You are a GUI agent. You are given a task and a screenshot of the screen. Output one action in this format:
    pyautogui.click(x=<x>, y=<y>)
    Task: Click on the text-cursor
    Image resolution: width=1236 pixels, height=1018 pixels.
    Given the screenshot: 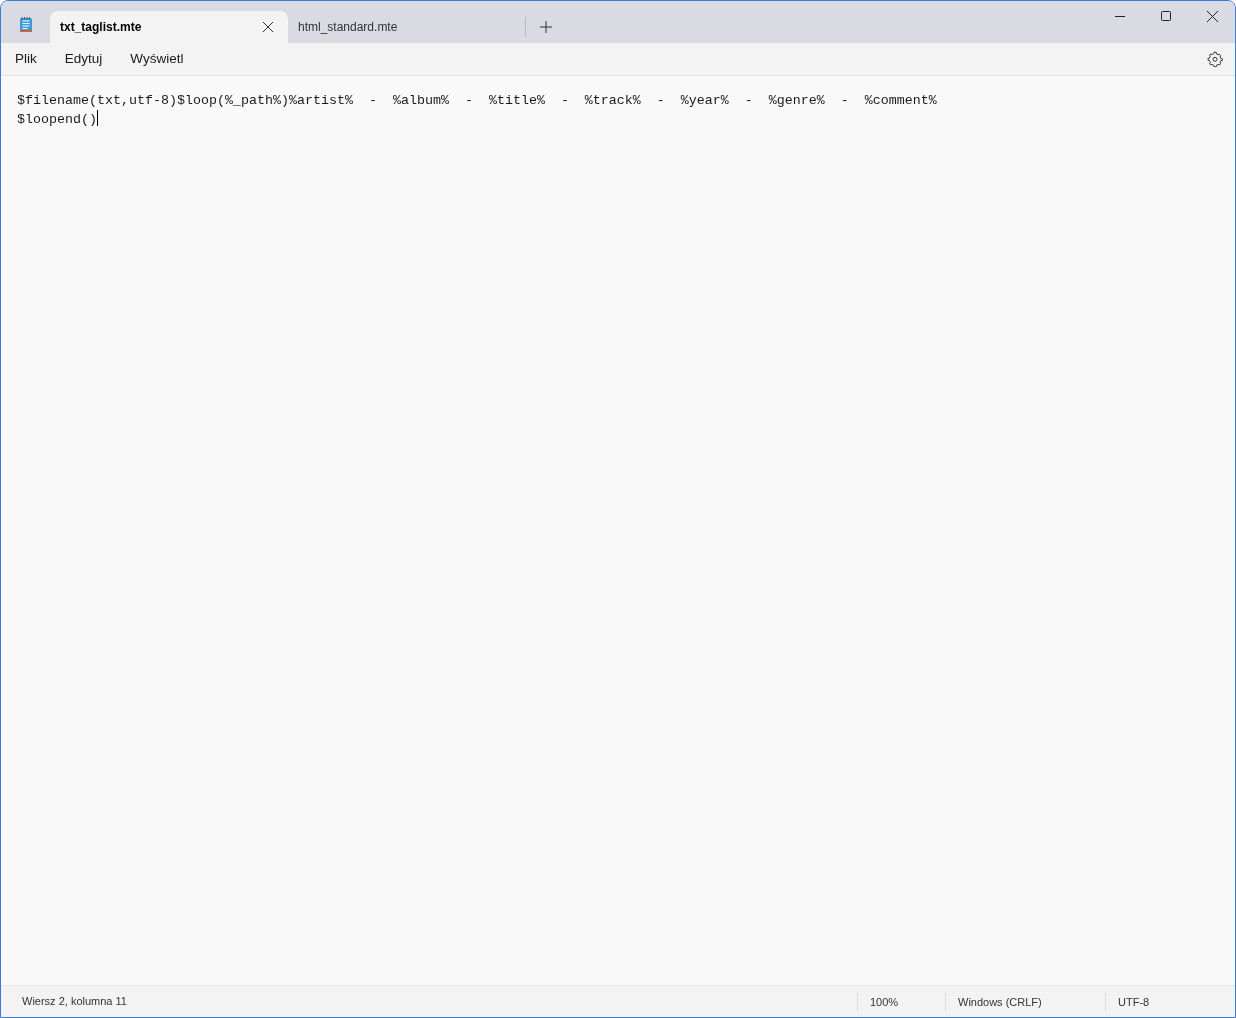 What is the action you would take?
    pyautogui.click(x=97, y=118)
    